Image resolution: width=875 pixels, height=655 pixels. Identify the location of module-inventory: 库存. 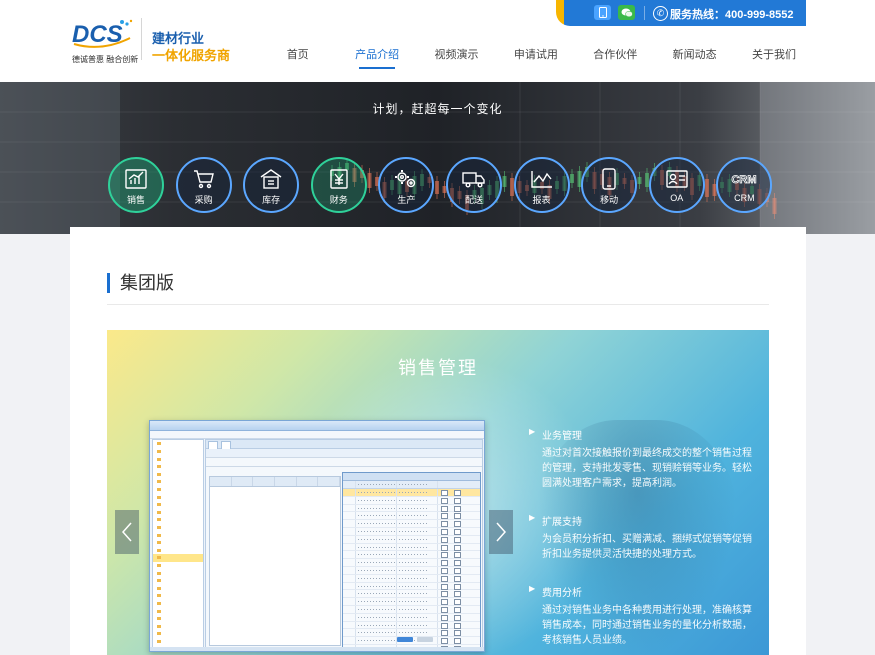
(271, 185).